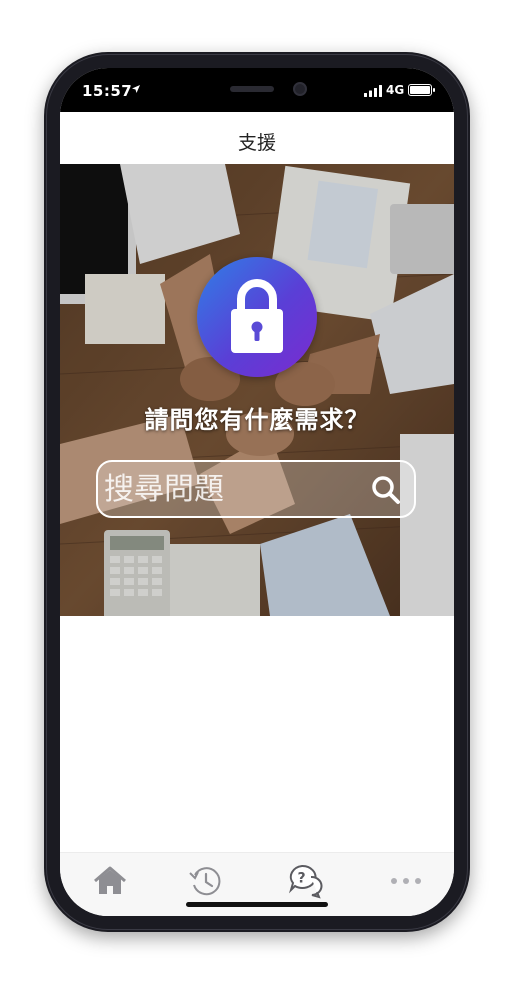 The width and height of the screenshot is (512, 983). What do you see at coordinates (395, 90) in the screenshot?
I see `network-type: 4G` at bounding box center [395, 90].